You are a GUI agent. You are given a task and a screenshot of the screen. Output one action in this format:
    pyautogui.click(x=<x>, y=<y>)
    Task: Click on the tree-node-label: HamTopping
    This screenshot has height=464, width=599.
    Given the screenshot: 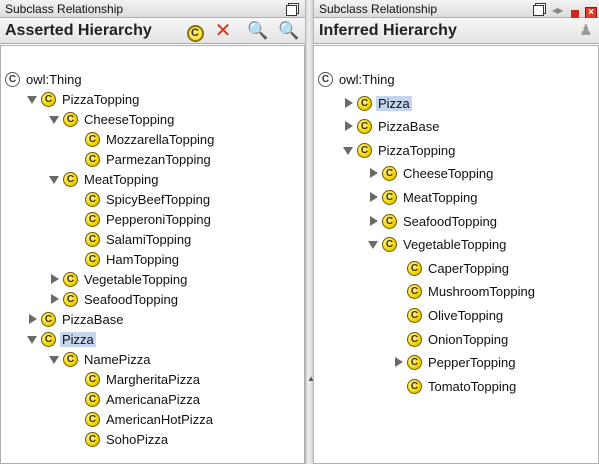 What is the action you would take?
    pyautogui.click(x=142, y=259)
    